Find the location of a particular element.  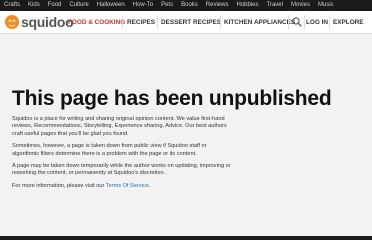

squid-logo-icon is located at coordinates (12, 22).